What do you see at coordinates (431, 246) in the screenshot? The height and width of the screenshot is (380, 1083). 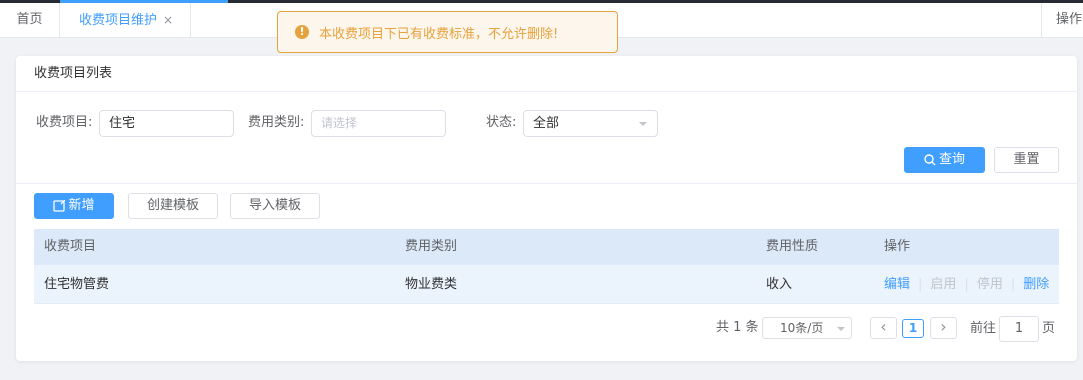 I see `column-header-category: 费用类别` at bounding box center [431, 246].